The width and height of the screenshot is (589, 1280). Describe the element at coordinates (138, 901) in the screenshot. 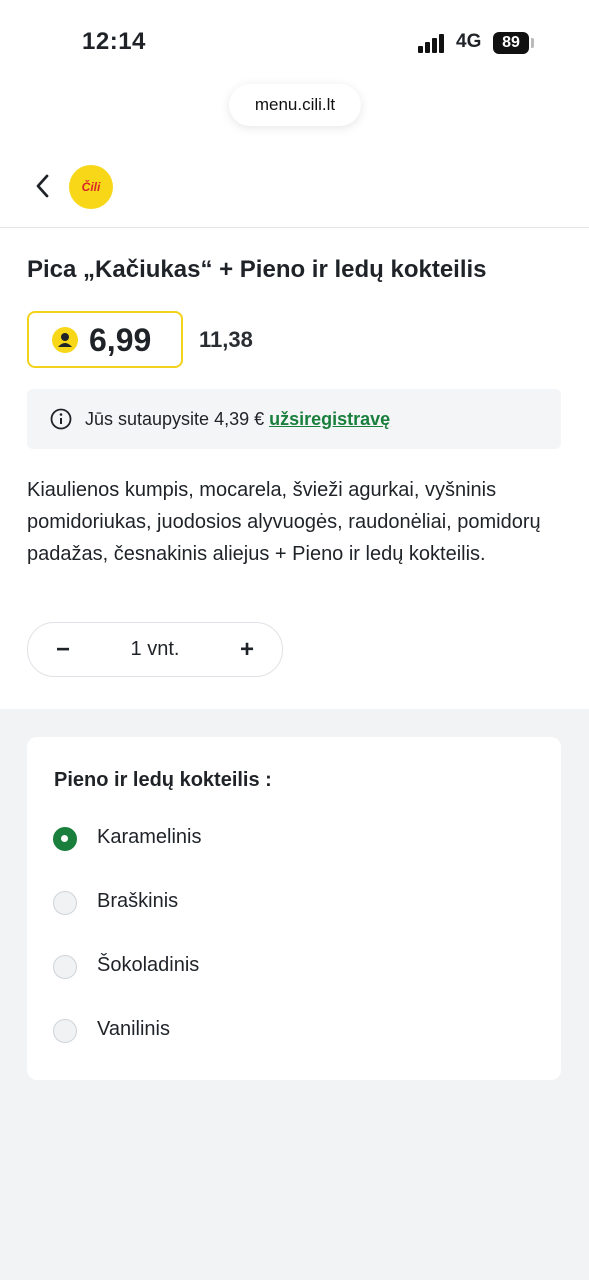

I see `option-label: Braškinis` at that location.